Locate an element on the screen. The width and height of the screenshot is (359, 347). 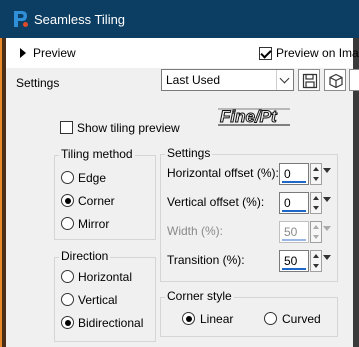
overflow-button is located at coordinates (354, 80).